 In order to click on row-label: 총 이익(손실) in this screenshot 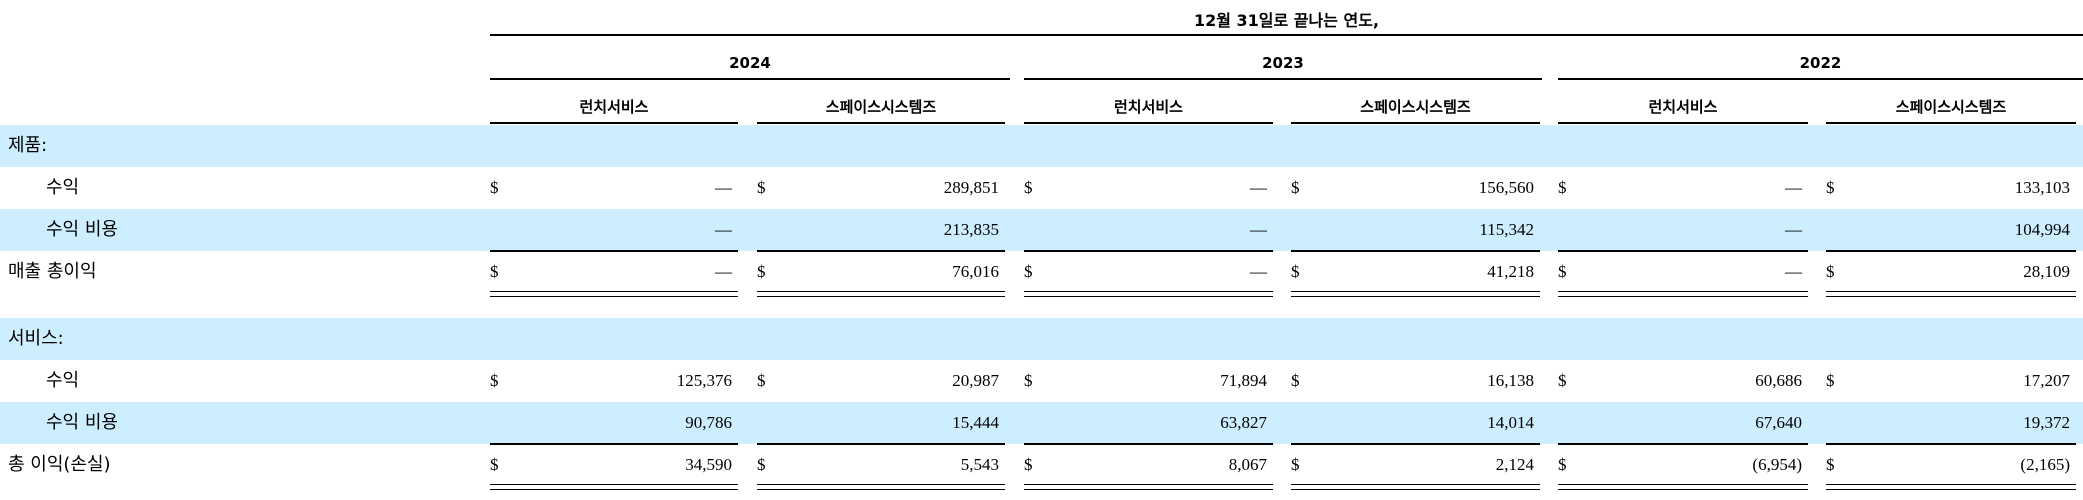, I will do `click(59, 464)`.